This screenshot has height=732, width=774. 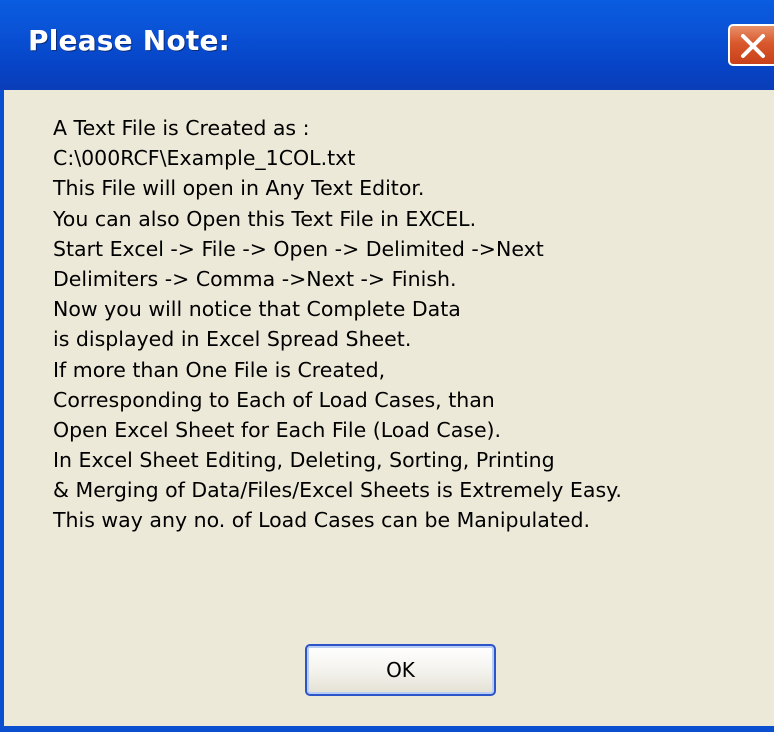 What do you see at coordinates (181, 128) in the screenshot?
I see `message-line: A Text File is Created as :` at bounding box center [181, 128].